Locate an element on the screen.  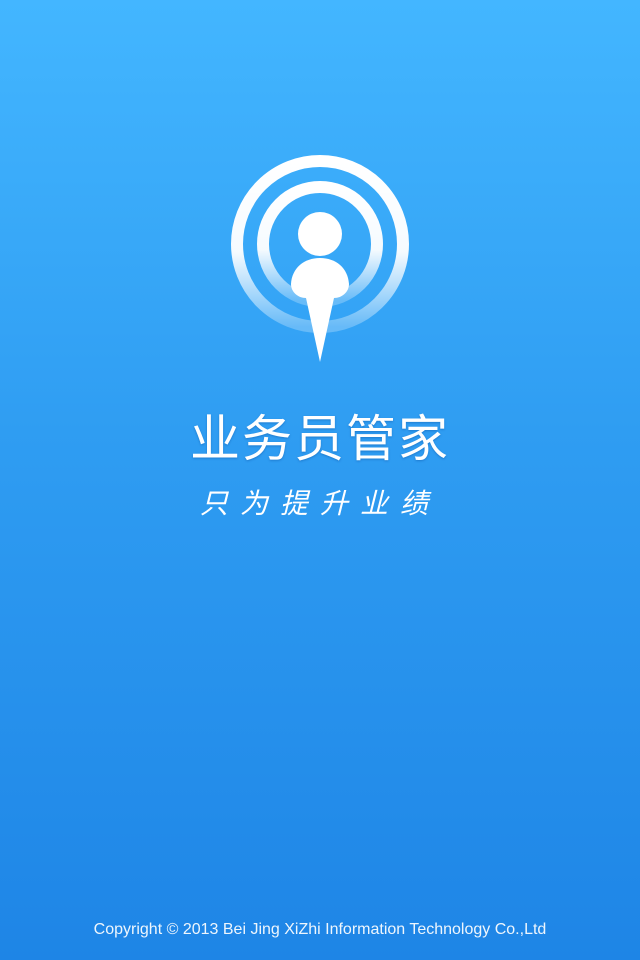
app-title: 业务员管家 is located at coordinates (320, 439).